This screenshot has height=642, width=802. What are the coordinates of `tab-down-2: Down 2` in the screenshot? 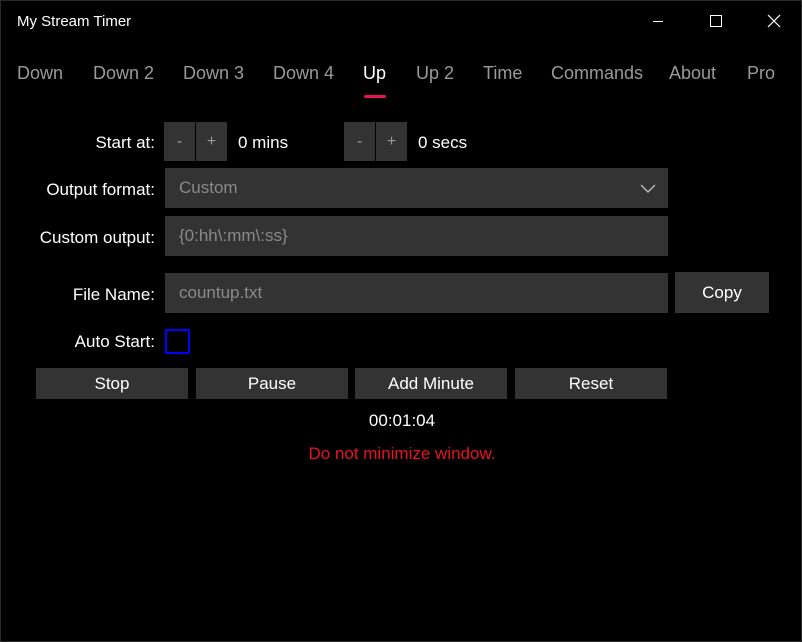 It's located at (123, 73).